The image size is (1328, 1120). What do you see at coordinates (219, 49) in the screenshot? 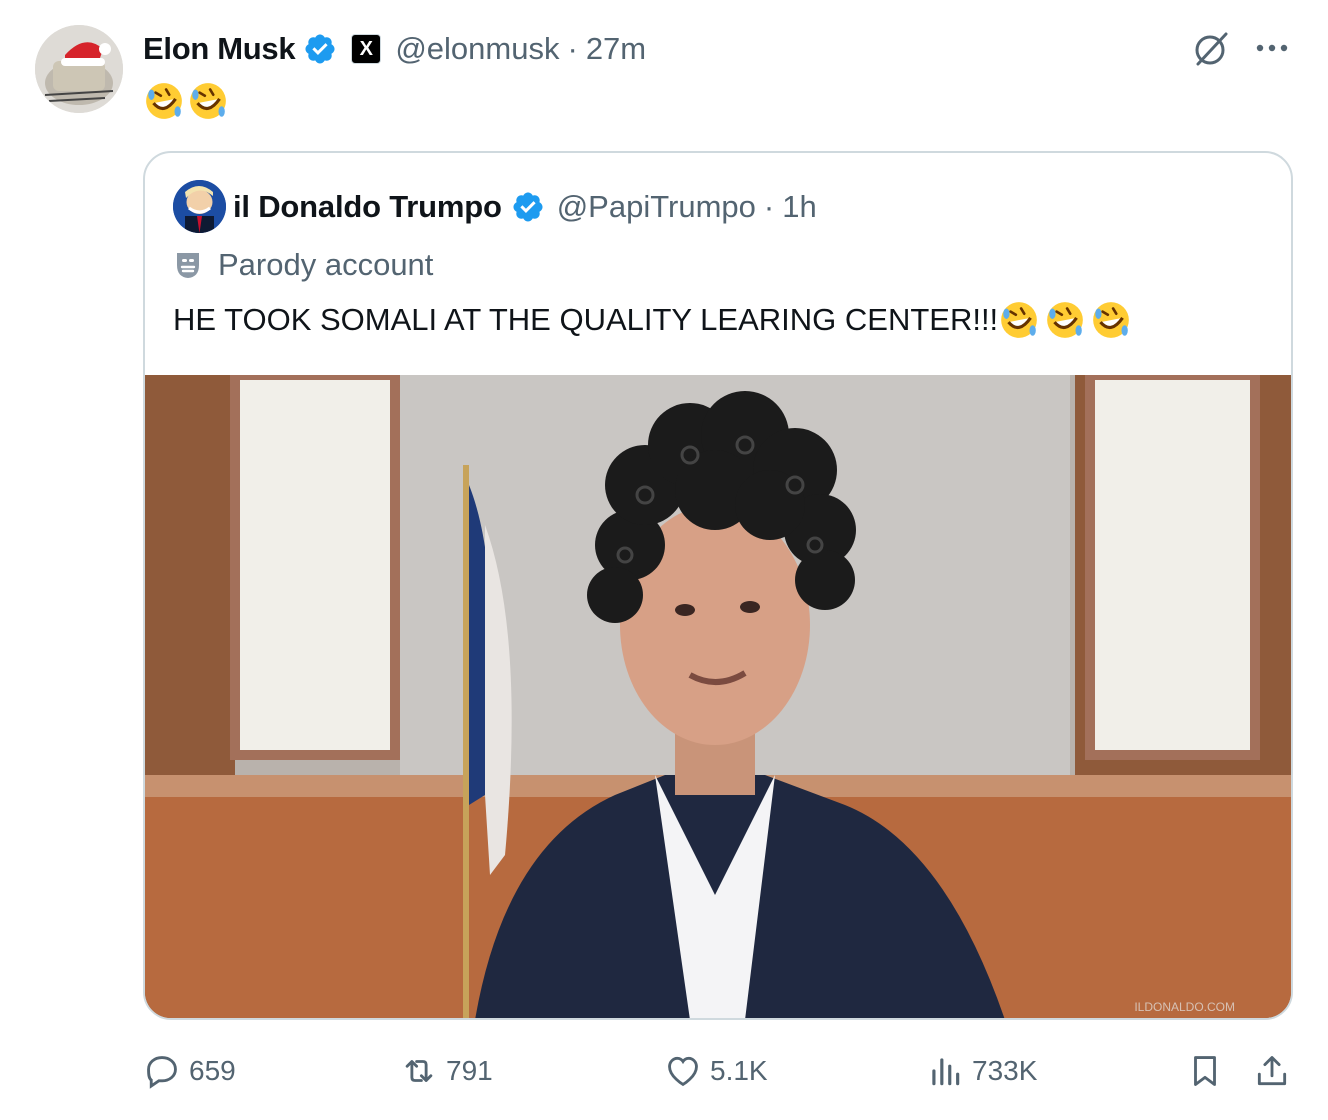
I see `author-name: Elon Musk` at bounding box center [219, 49].